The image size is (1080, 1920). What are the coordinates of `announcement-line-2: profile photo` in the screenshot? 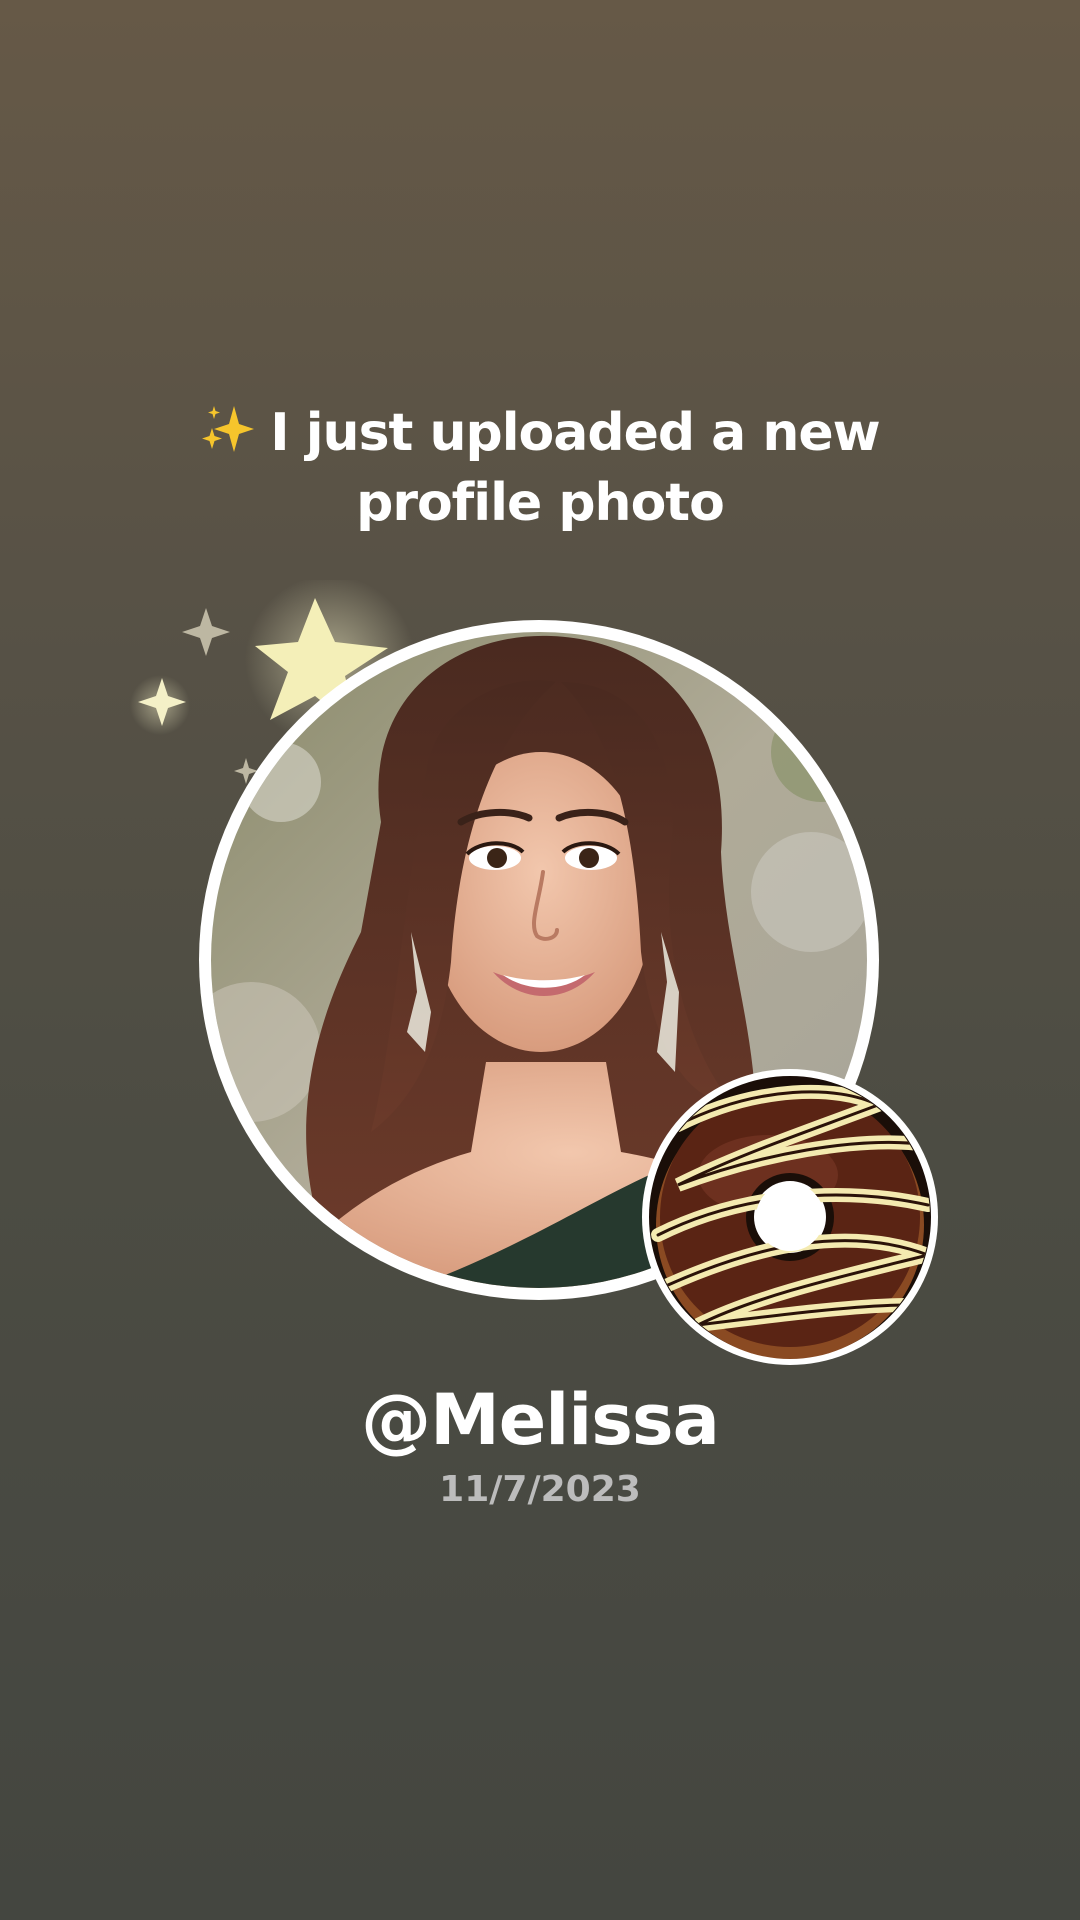 It's located at (540, 503).